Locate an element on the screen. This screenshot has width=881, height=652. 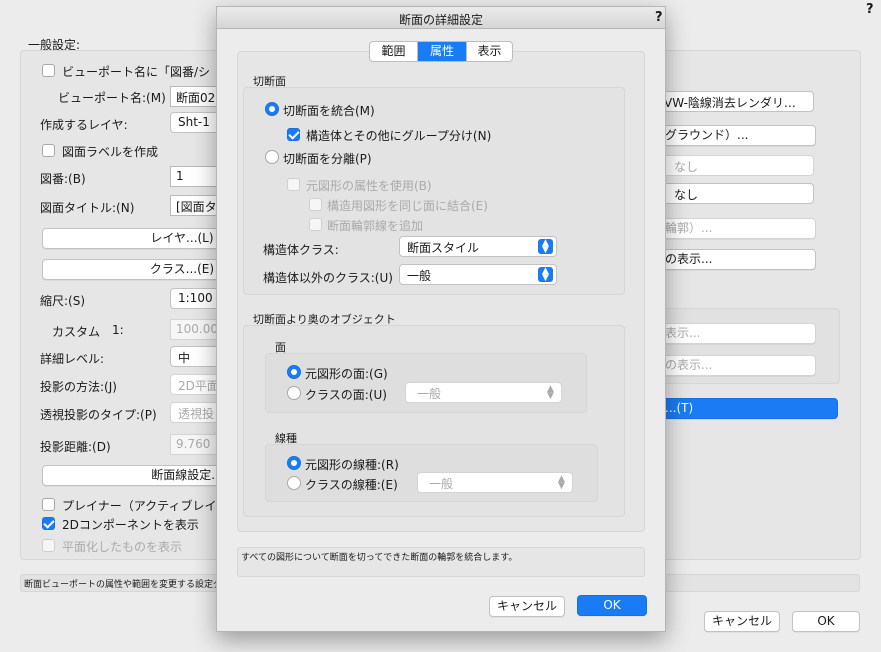
scale-select: 1:100 is located at coordinates (195, 298).